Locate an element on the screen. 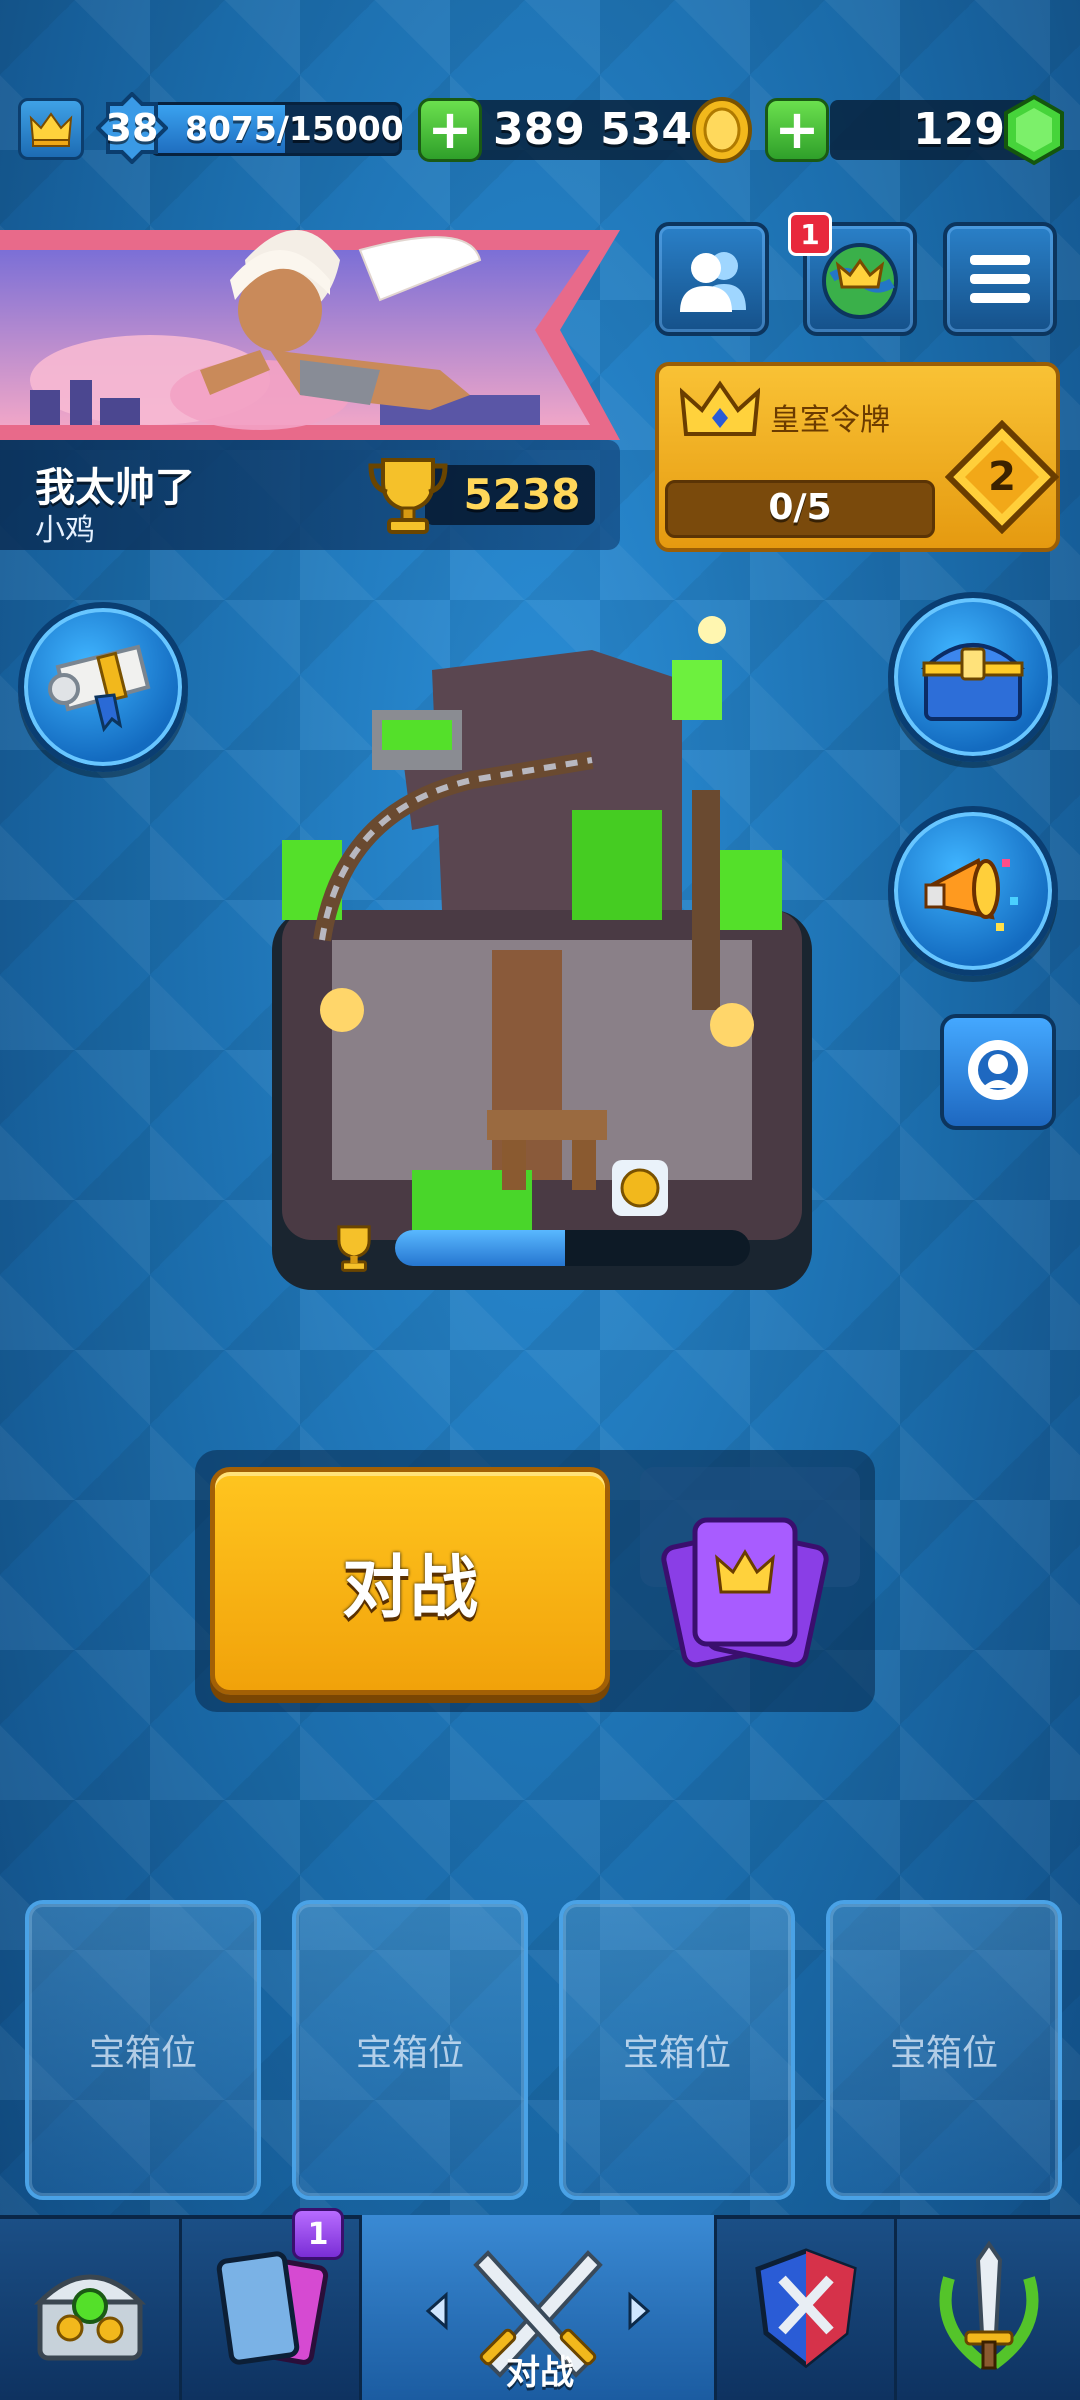 The height and width of the screenshot is (2400, 1080). arena-mine is located at coordinates (542, 955).